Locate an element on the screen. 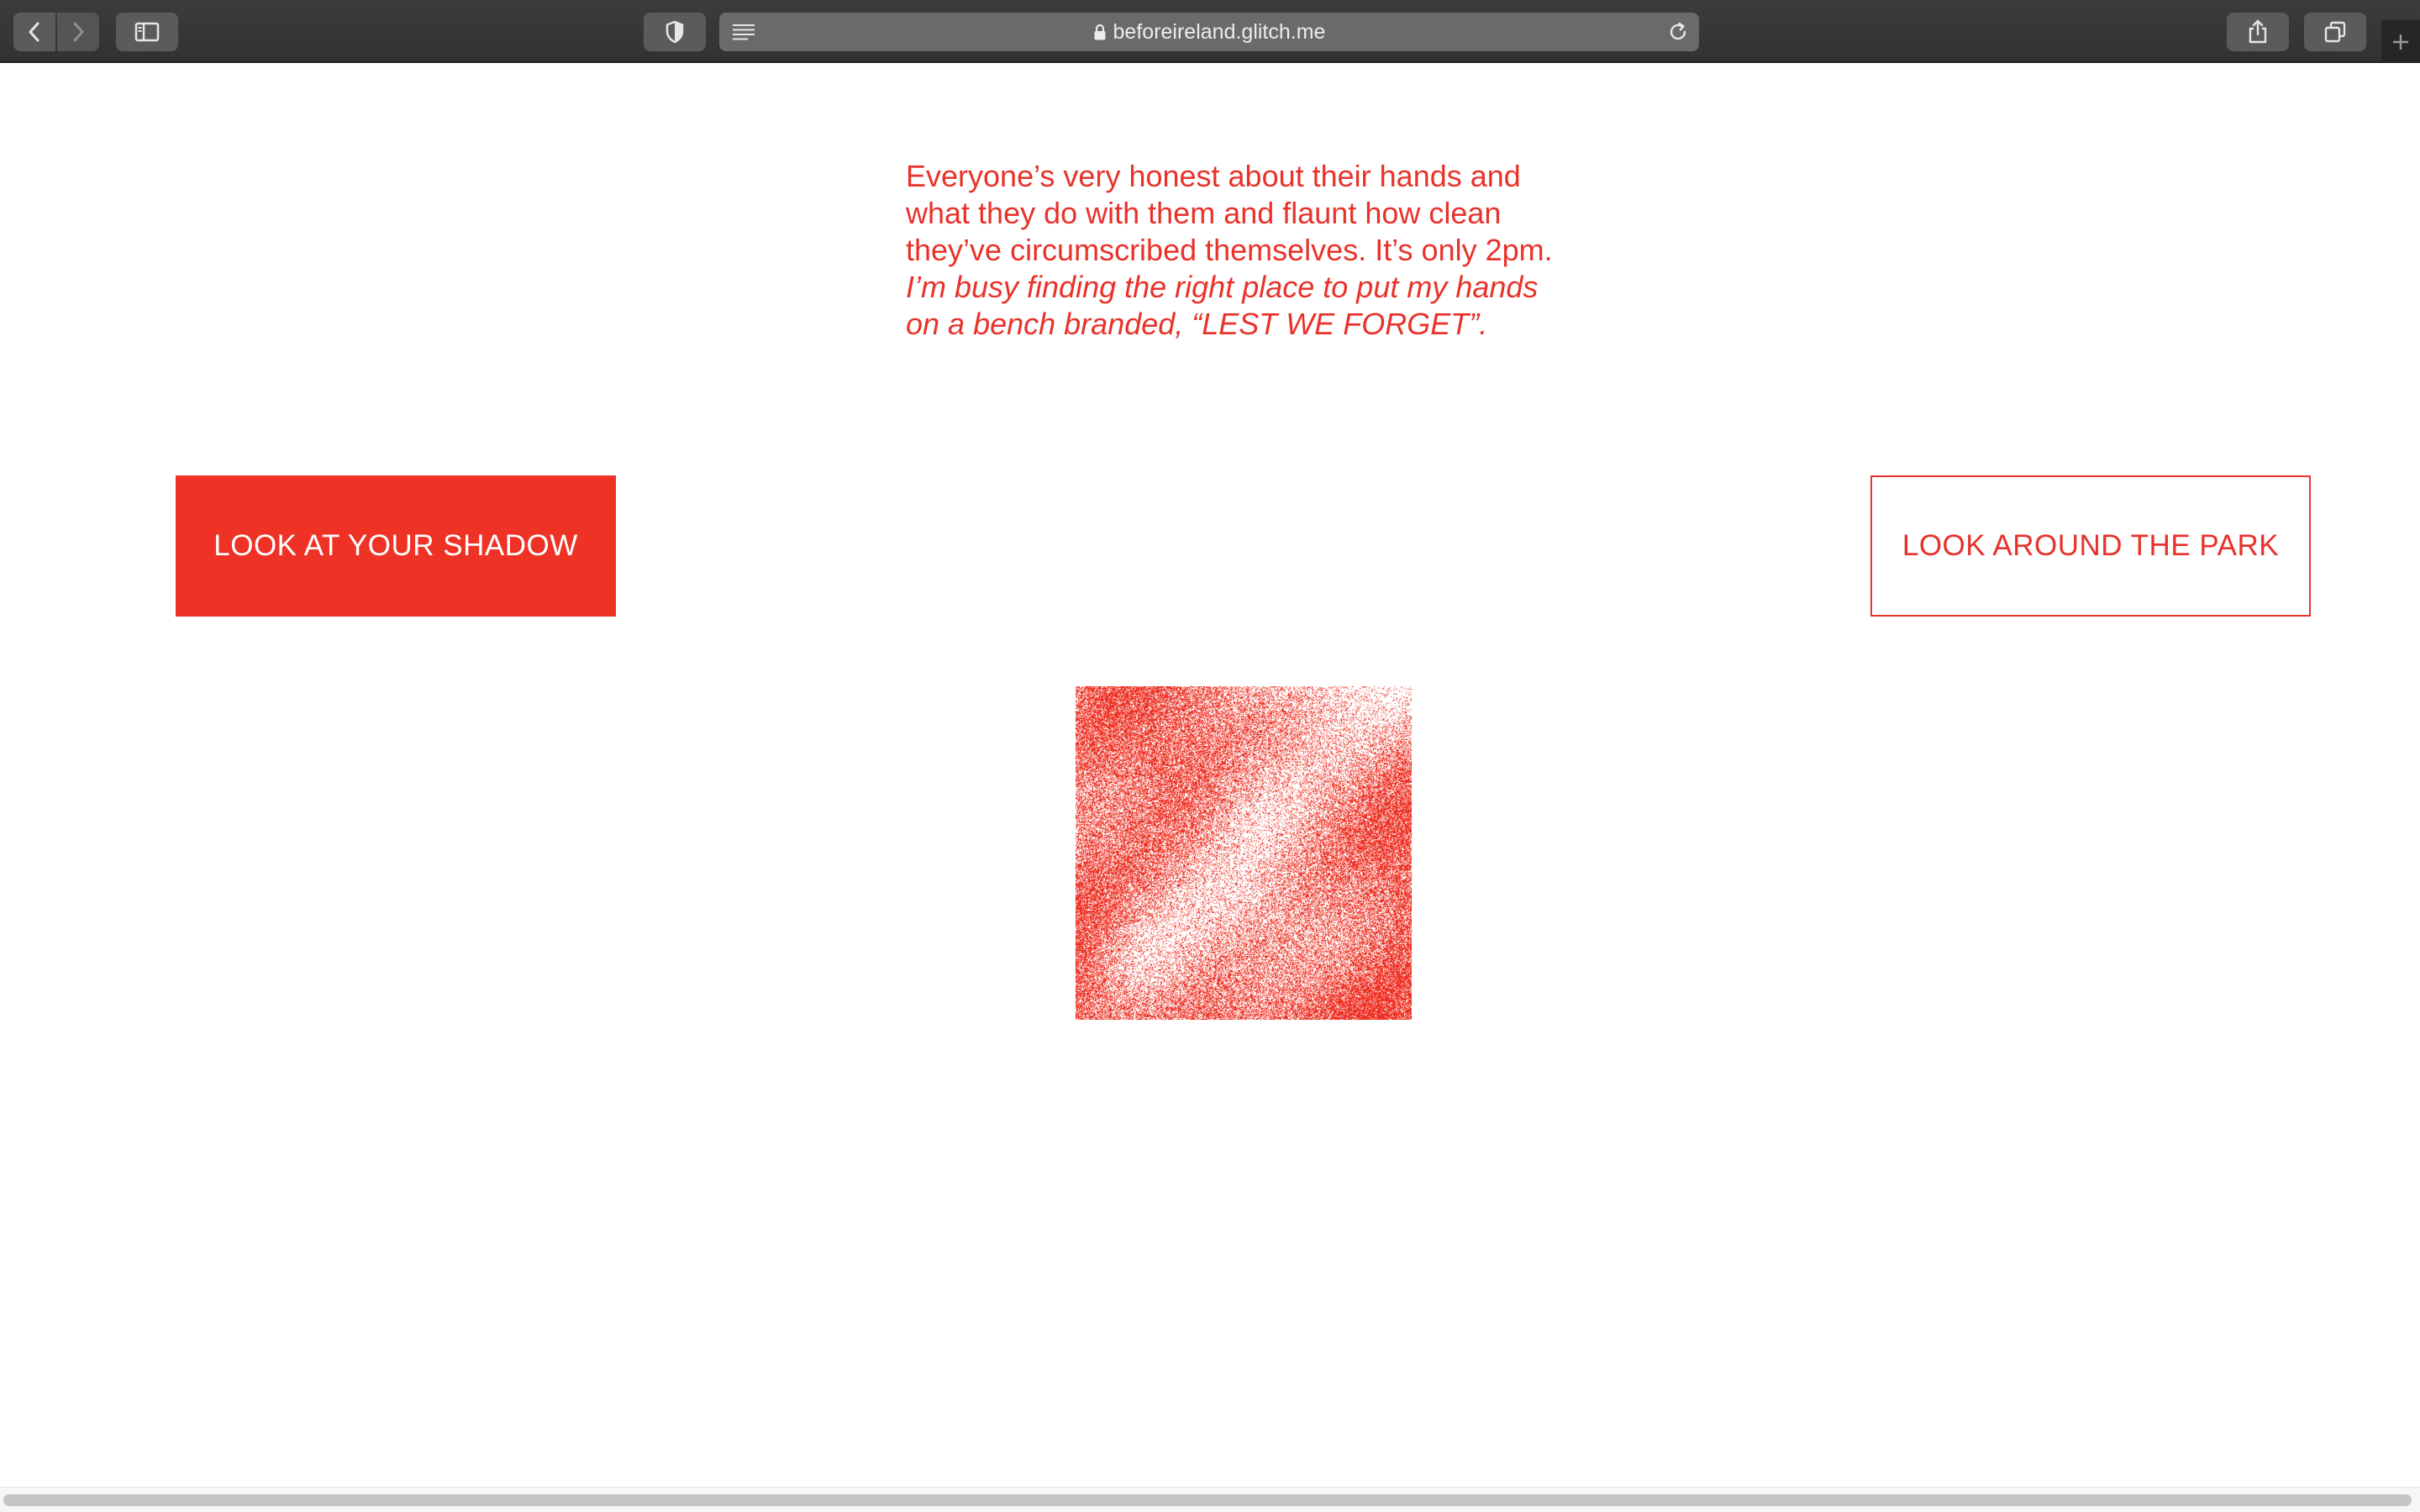 This screenshot has height=1512, width=2420. sidebar-button is located at coordinates (147, 32).